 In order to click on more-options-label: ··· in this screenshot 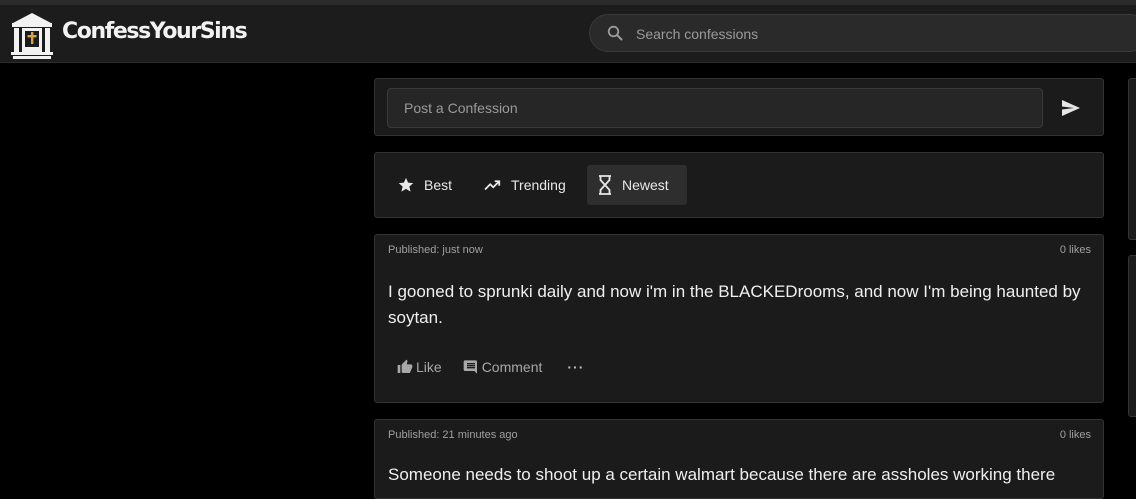, I will do `click(576, 367)`.